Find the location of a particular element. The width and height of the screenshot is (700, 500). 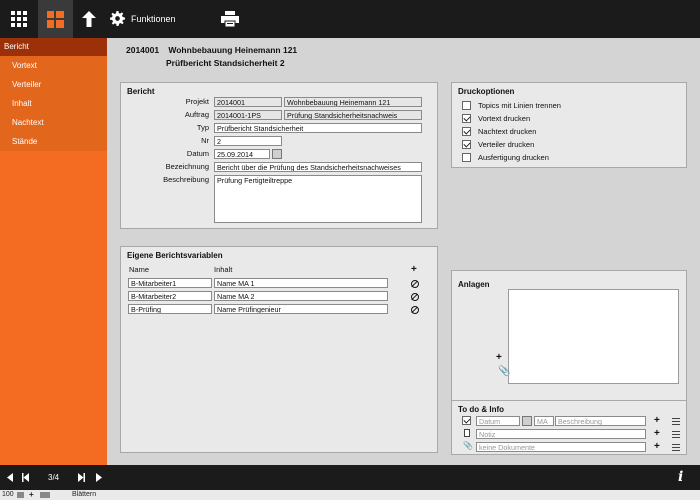

functions-label: Funktionen is located at coordinates (153, 19).